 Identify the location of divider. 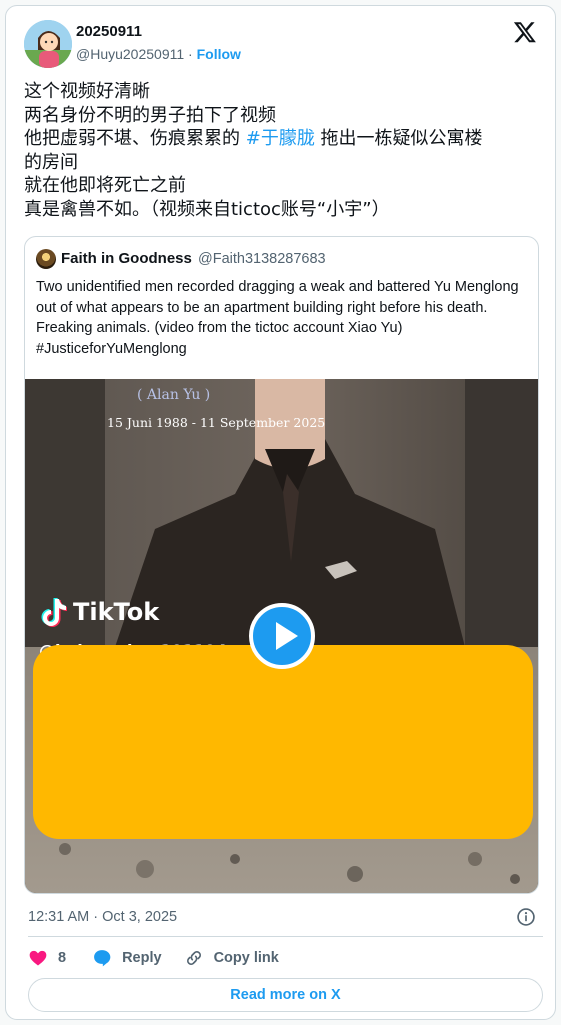
(285, 936).